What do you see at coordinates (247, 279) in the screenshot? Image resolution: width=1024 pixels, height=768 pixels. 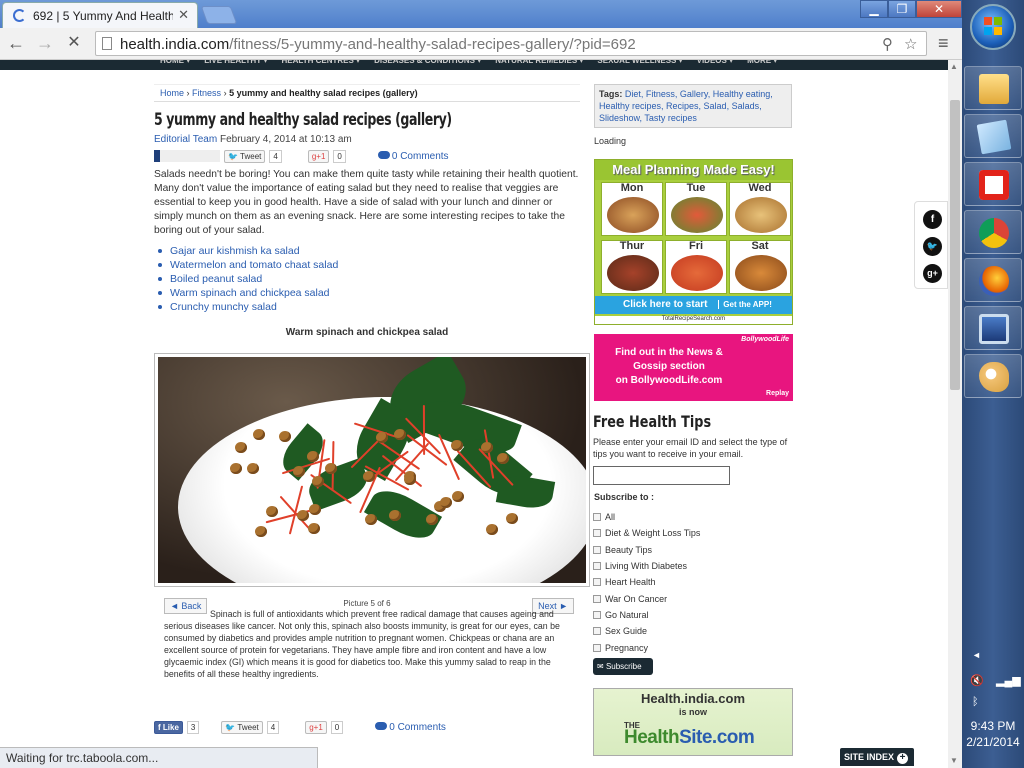 I see `salad-link: Boiled peanut salad` at bounding box center [247, 279].